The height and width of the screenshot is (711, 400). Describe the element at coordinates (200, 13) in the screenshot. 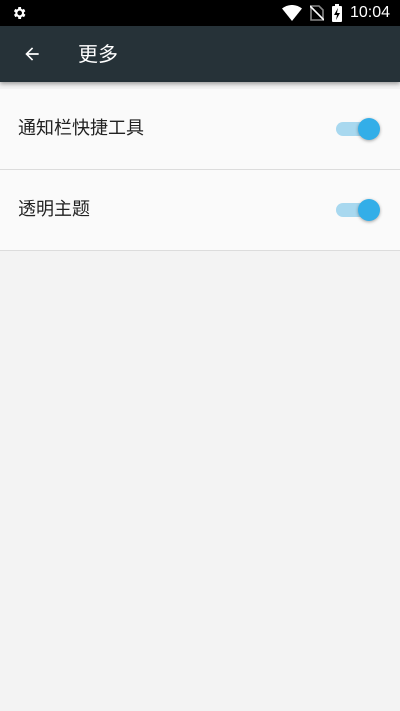

I see `status-bar: 10:04` at that location.